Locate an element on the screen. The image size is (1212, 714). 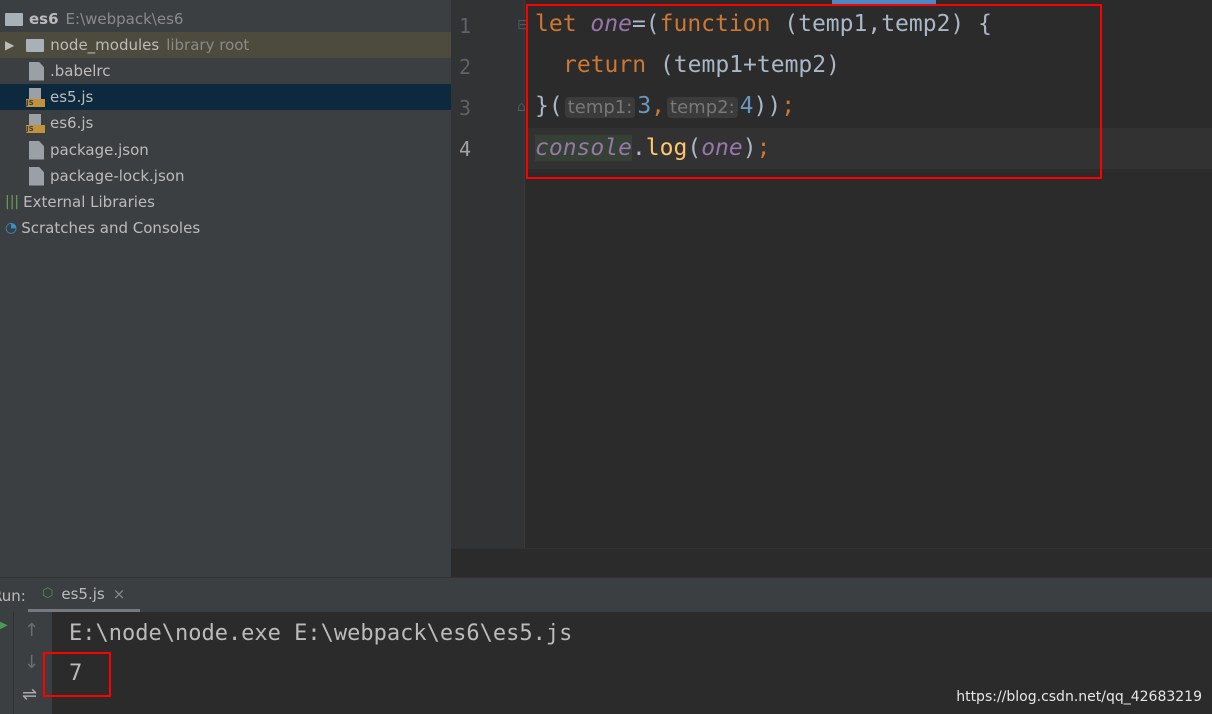
line-number: 2 is located at coordinates (465, 67).